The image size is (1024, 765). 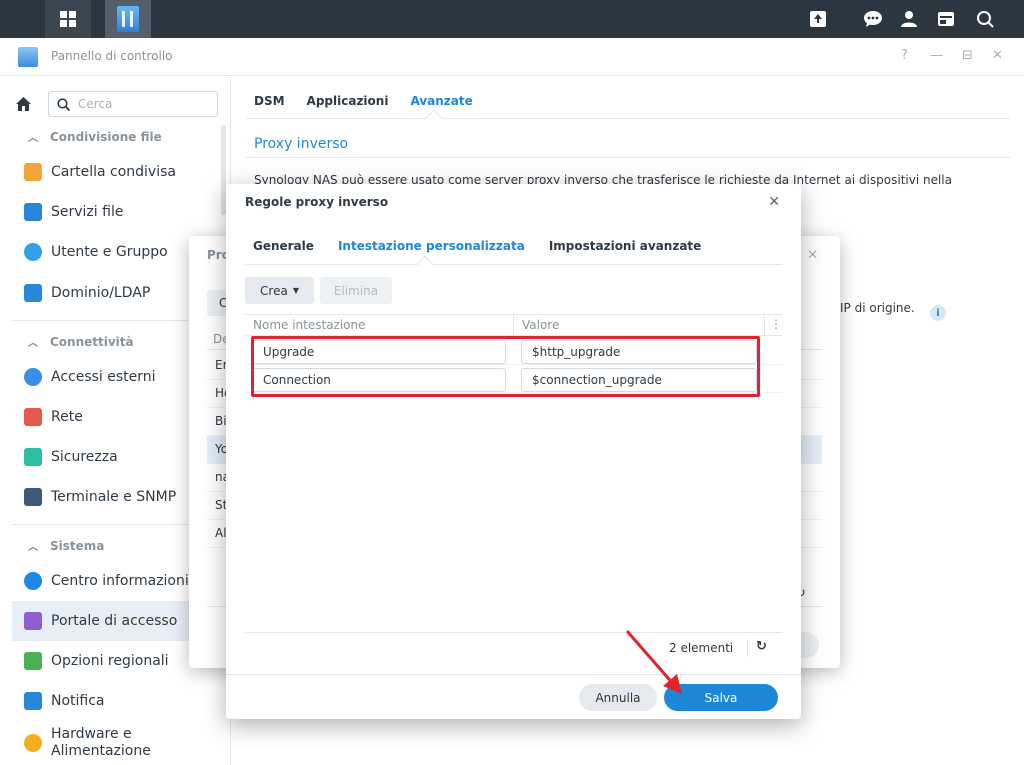 I want to click on widgets-button, so click(x=946, y=19).